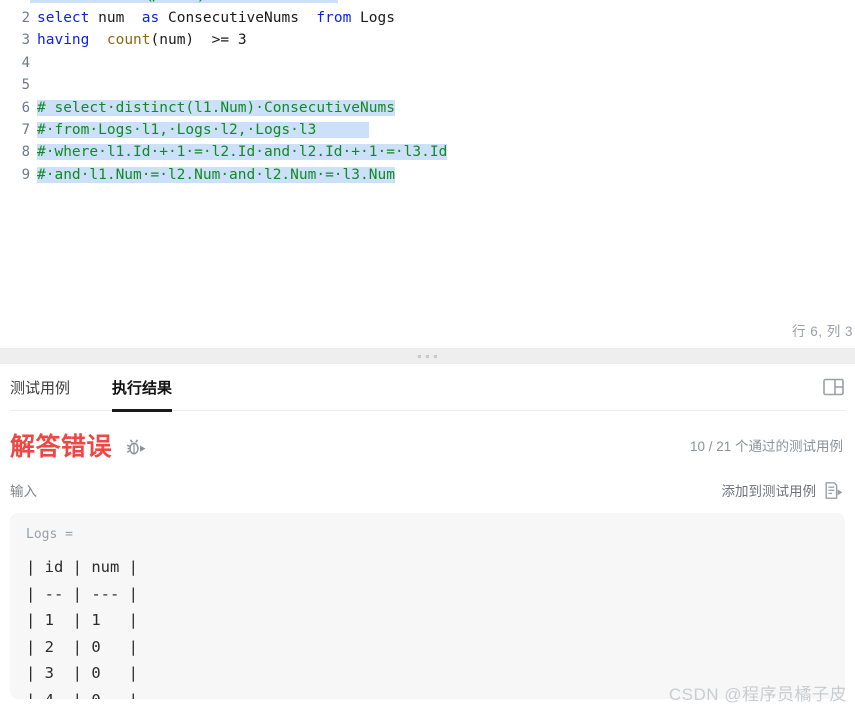  I want to click on input-data-title: Logs =, so click(49, 534).